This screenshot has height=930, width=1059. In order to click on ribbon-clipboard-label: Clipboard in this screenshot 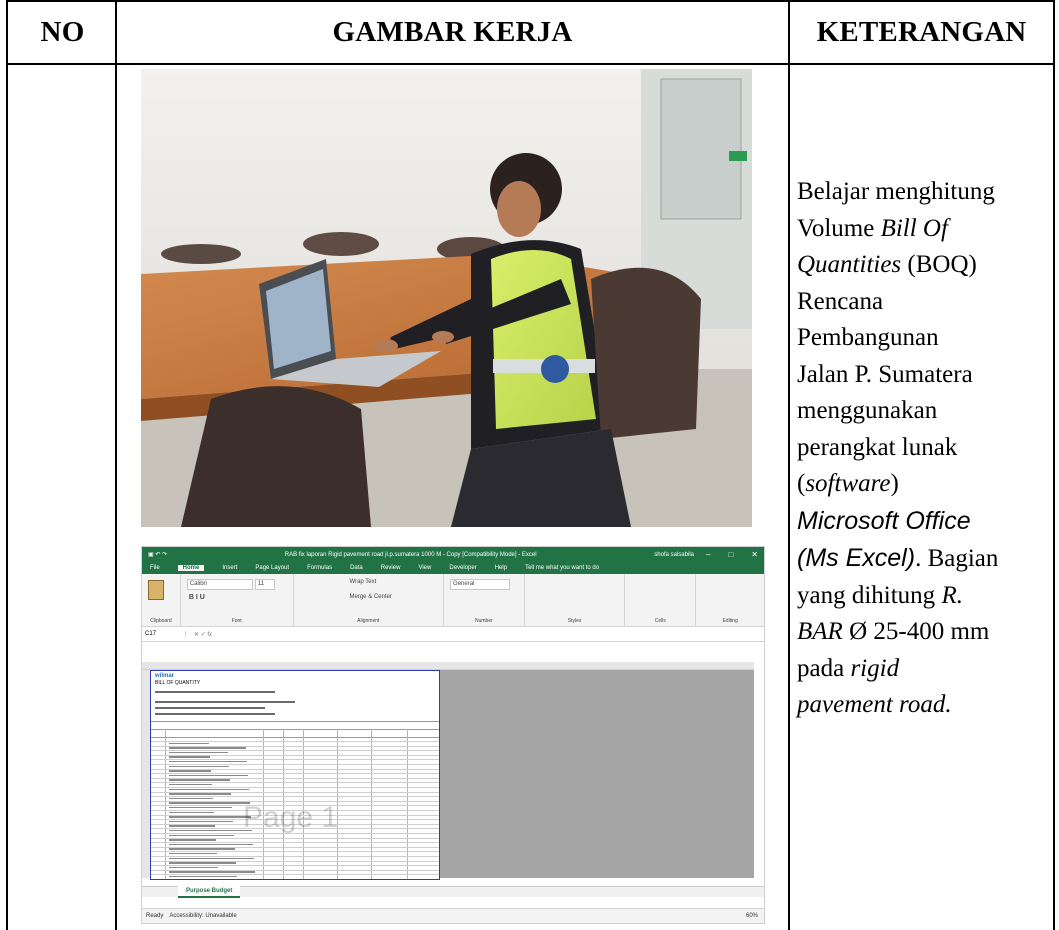, I will do `click(161, 621)`.